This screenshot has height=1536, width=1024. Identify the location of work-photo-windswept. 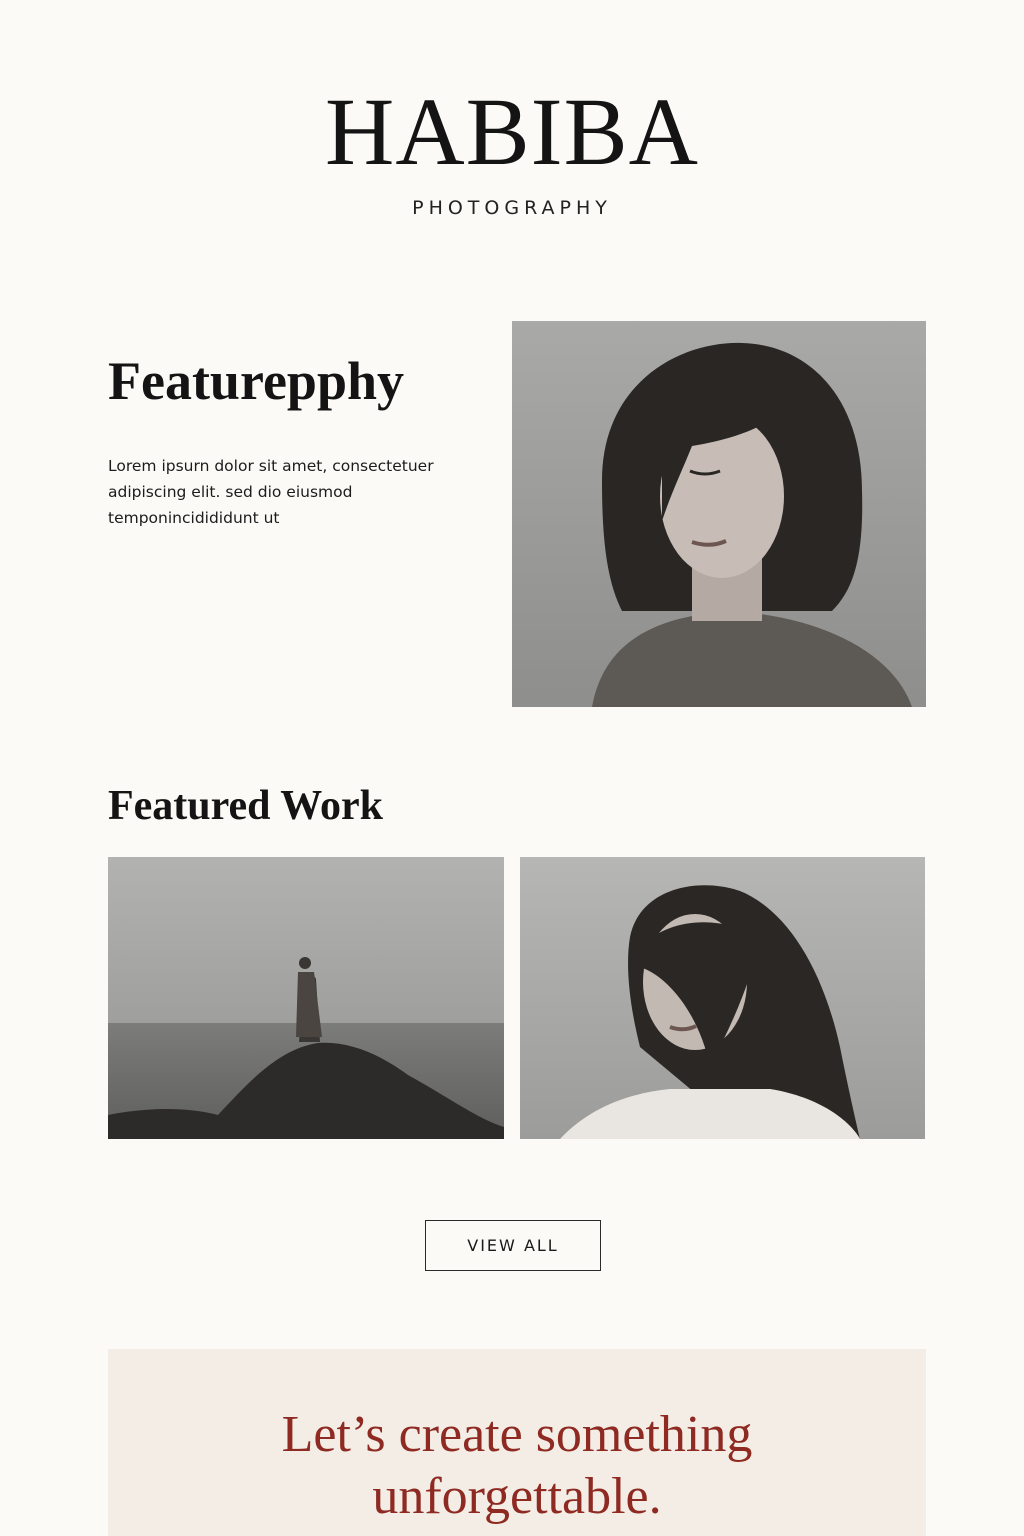
(722, 998).